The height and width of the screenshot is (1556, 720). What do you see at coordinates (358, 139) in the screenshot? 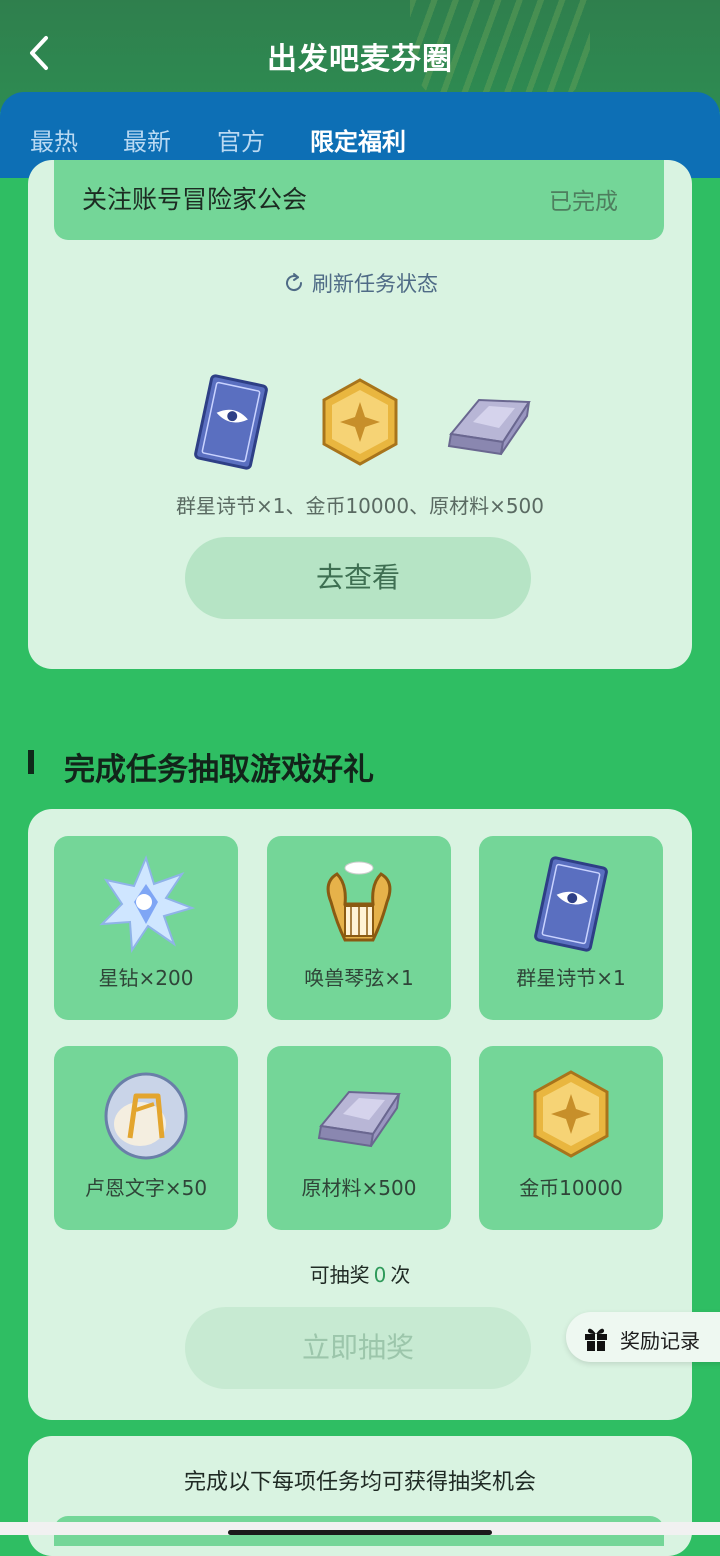
I see `tab-limited-benefits: 限定福利` at bounding box center [358, 139].